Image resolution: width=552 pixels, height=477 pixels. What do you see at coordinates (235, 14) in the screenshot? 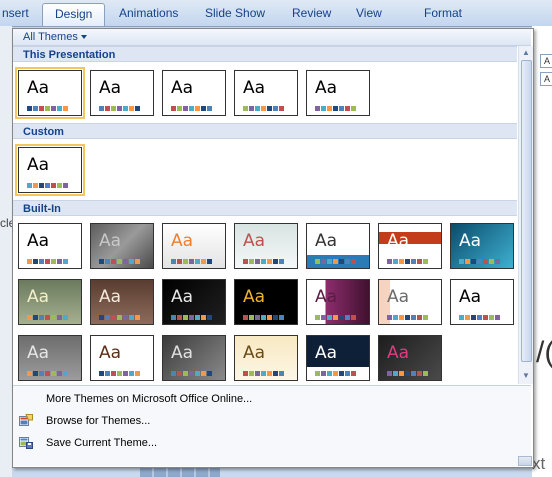
I see `tab-slide-show: Slide Show` at bounding box center [235, 14].